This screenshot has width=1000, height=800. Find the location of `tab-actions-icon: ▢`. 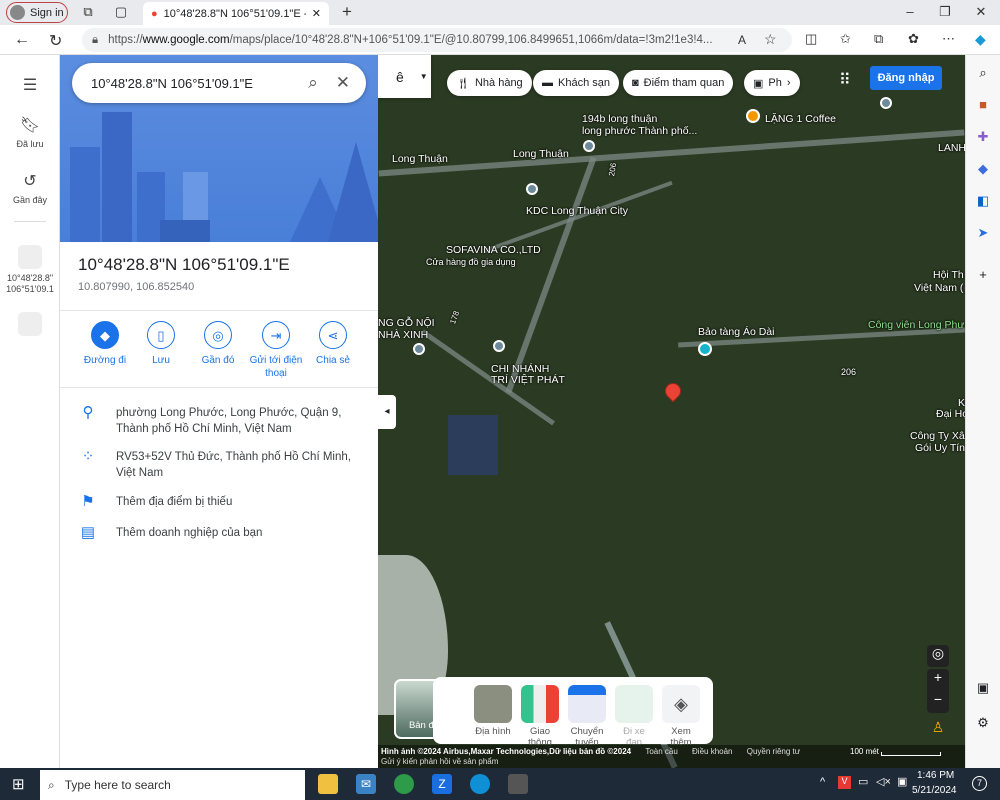

tab-actions-icon: ▢ is located at coordinates (121, 12).